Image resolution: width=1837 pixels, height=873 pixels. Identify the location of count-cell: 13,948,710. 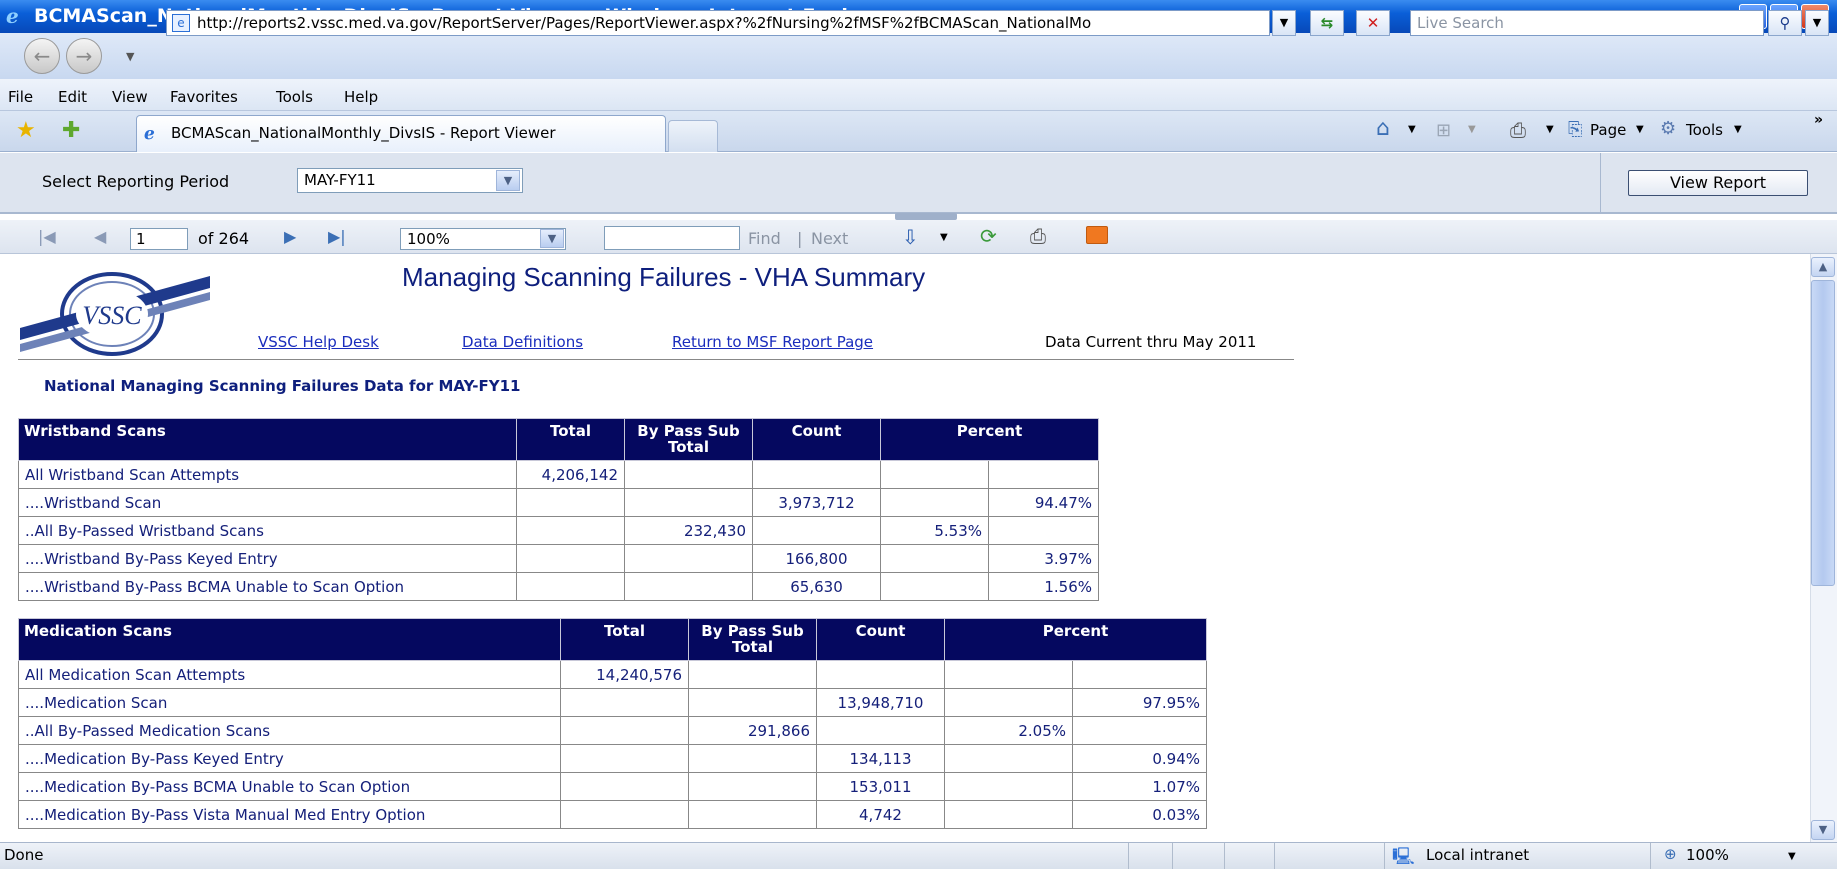
(880, 702).